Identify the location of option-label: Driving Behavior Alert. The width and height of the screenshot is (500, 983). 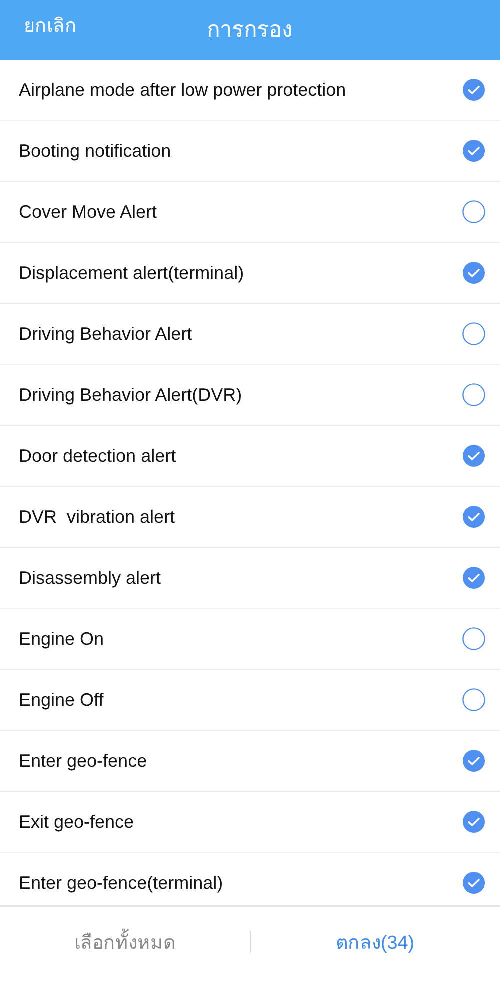
(105, 334).